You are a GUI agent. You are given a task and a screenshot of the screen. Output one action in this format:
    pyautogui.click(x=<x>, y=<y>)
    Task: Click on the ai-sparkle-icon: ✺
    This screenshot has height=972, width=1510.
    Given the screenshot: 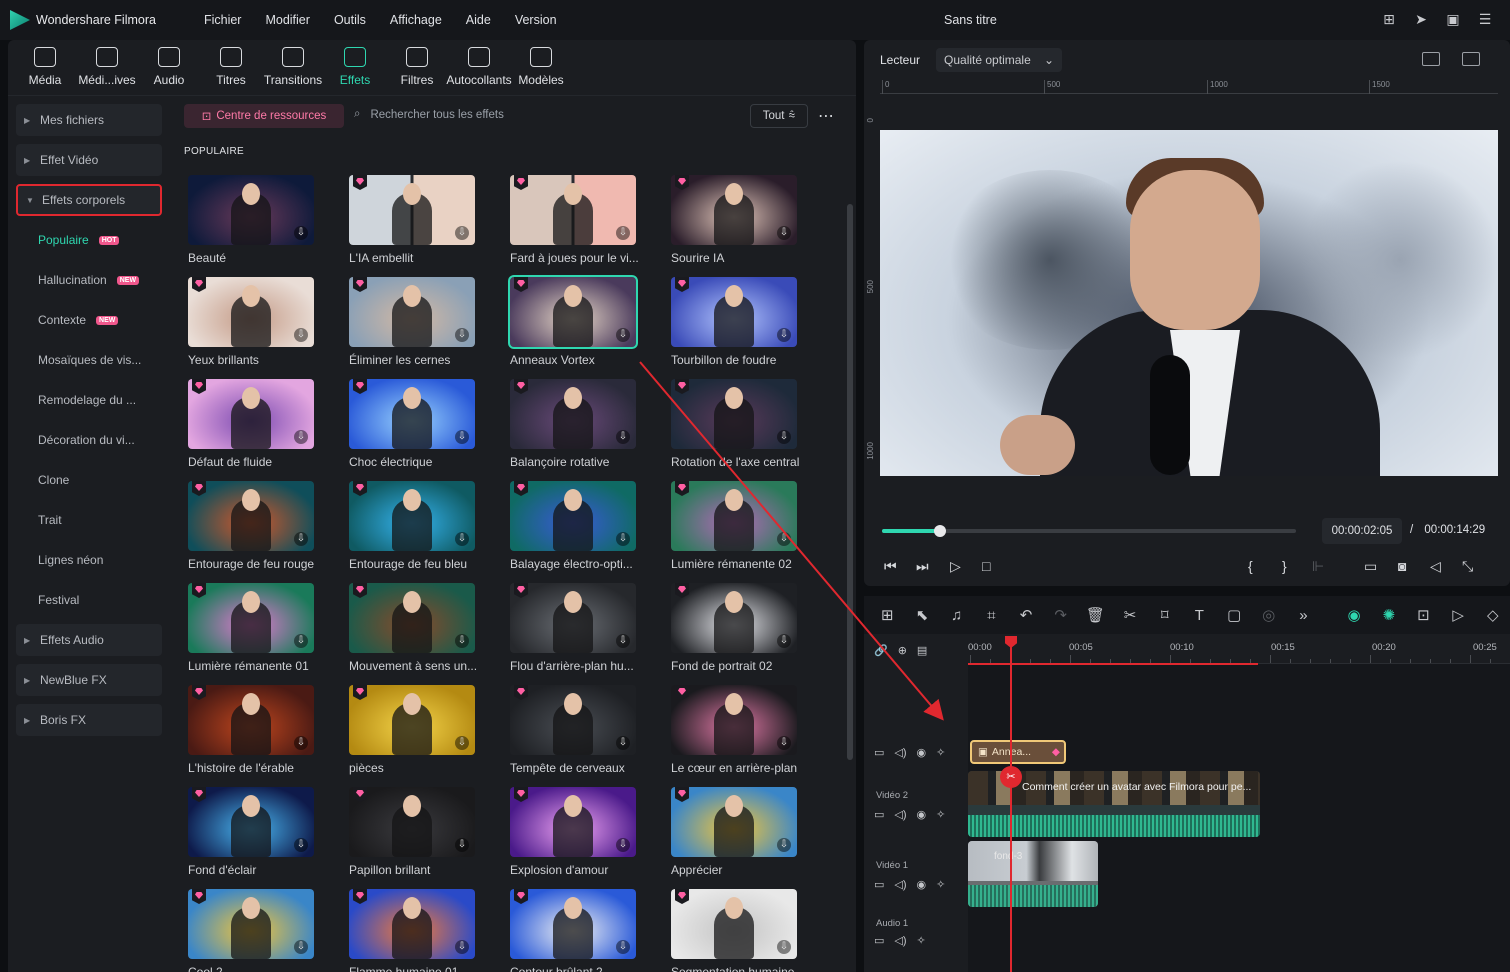 What is the action you would take?
    pyautogui.click(x=1388, y=615)
    